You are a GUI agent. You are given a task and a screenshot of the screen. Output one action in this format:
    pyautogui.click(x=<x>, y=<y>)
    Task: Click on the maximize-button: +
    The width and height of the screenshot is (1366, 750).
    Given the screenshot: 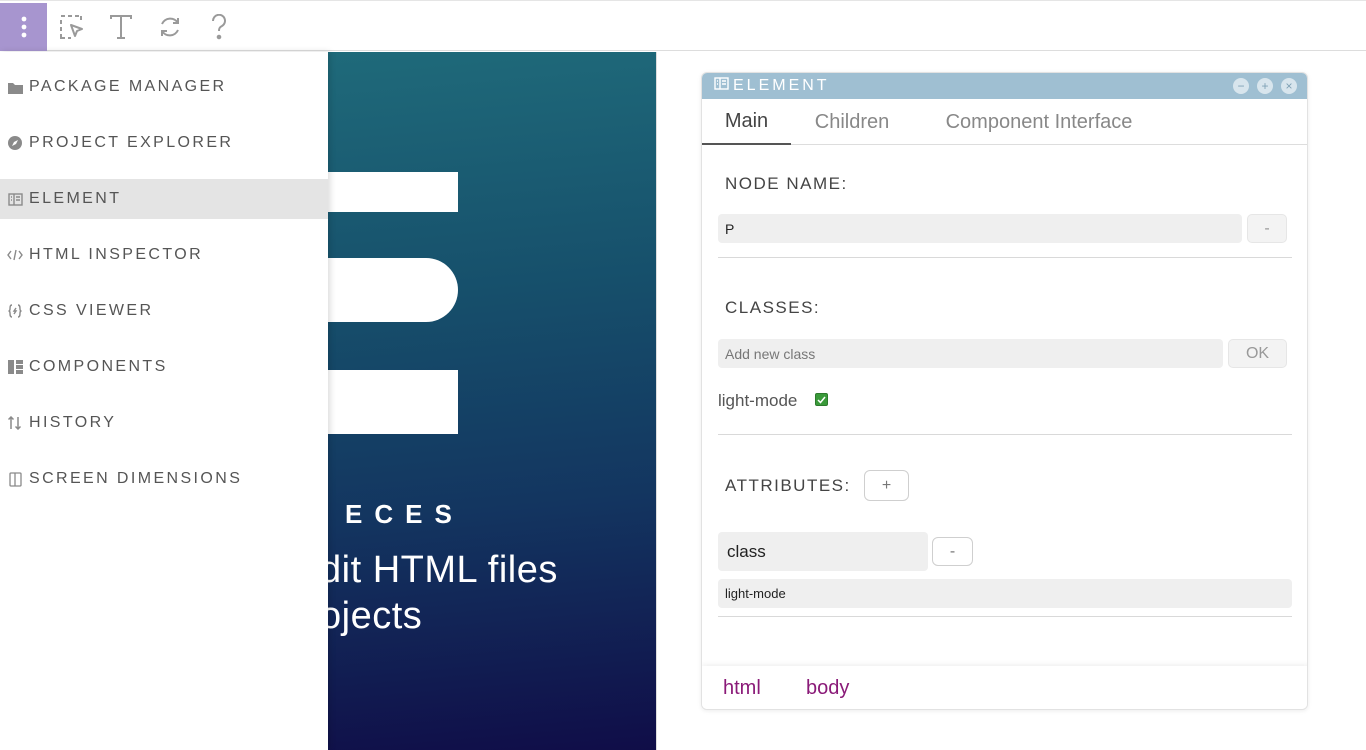 What is the action you would take?
    pyautogui.click(x=1265, y=86)
    